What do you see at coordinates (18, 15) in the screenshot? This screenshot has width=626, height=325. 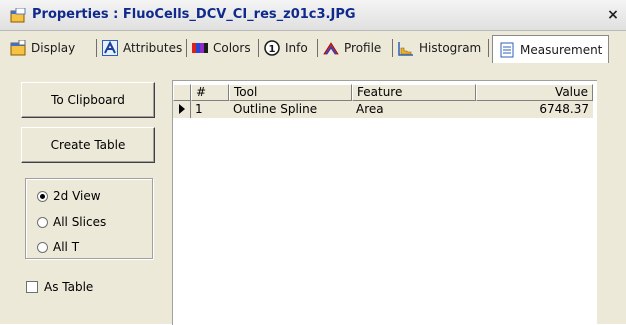 I see `properties-window-icon` at bounding box center [18, 15].